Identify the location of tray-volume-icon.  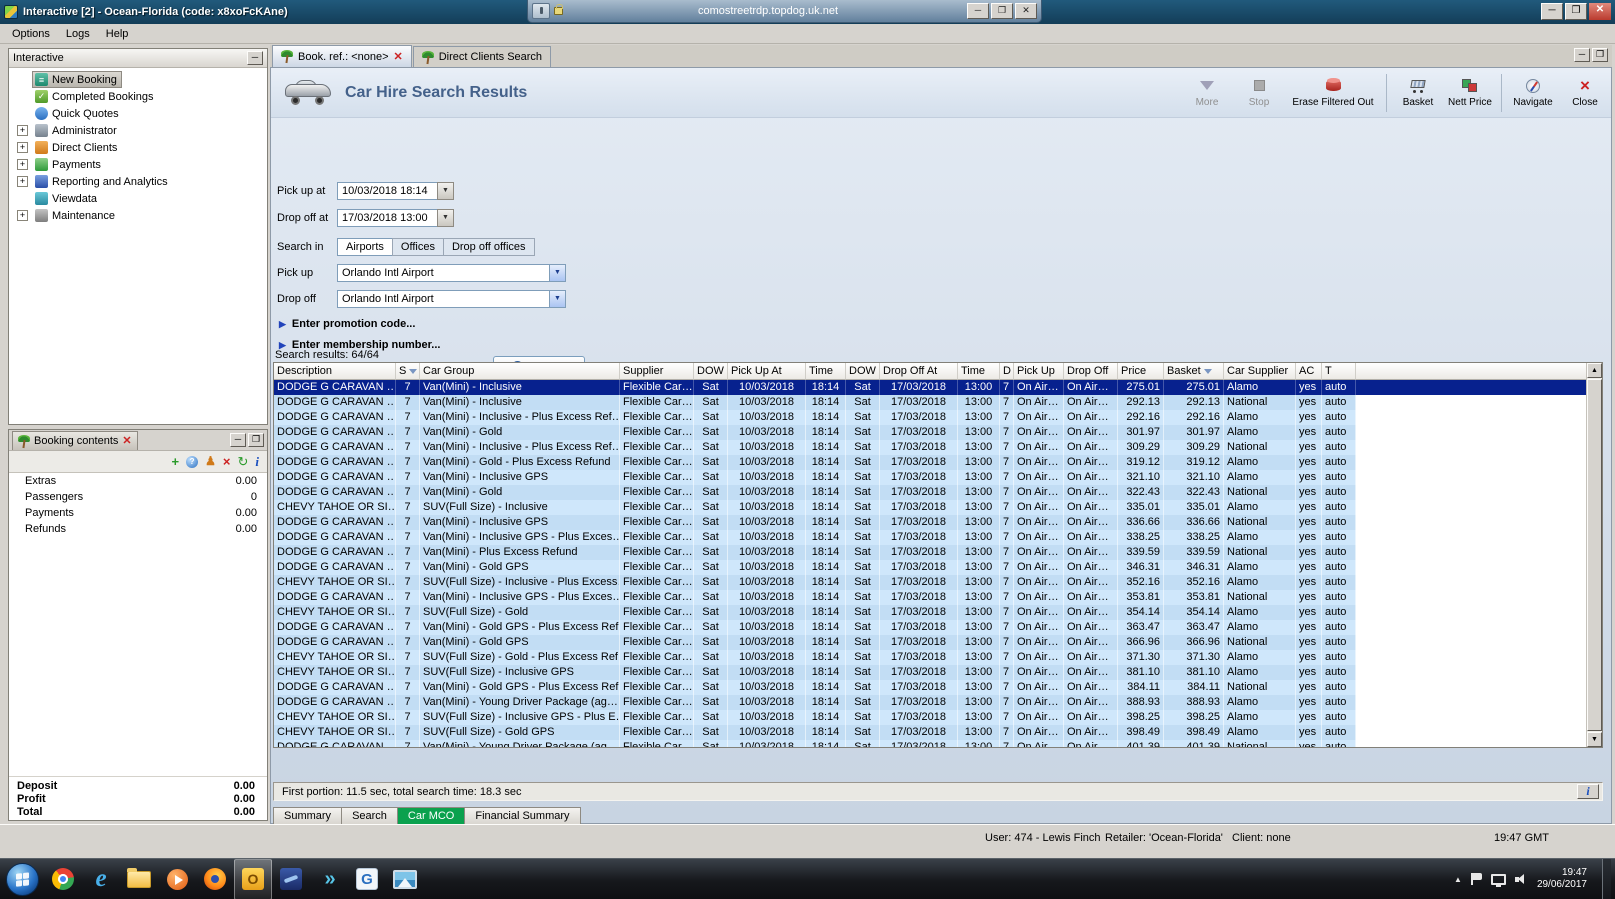
(1521, 879).